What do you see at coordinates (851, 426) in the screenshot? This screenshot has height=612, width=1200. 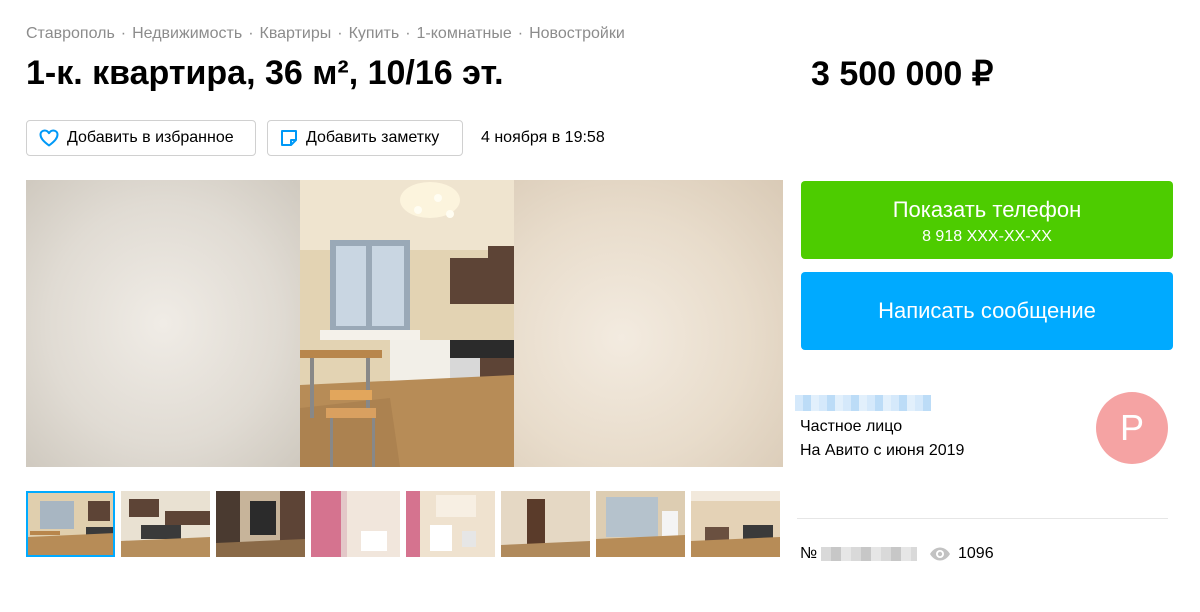 I see `seller-type: Частное лицо` at bounding box center [851, 426].